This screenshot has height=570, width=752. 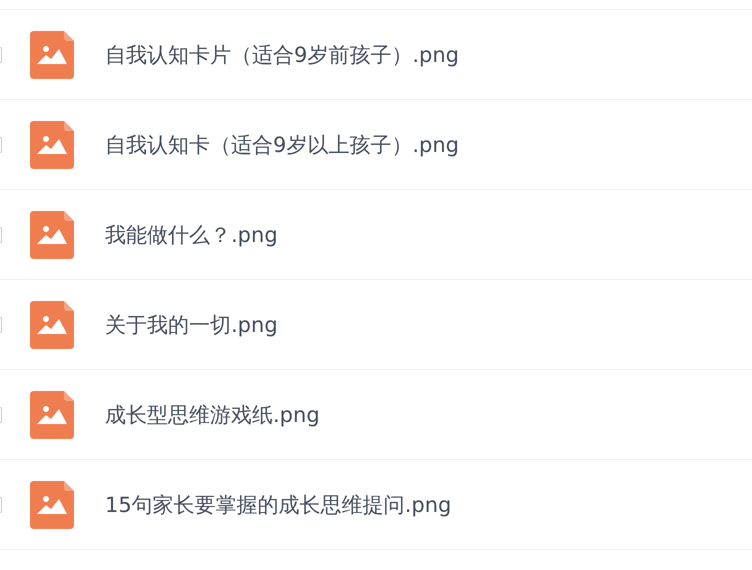 What do you see at coordinates (191, 234) in the screenshot?
I see `file-name: 我能做什么？.png` at bounding box center [191, 234].